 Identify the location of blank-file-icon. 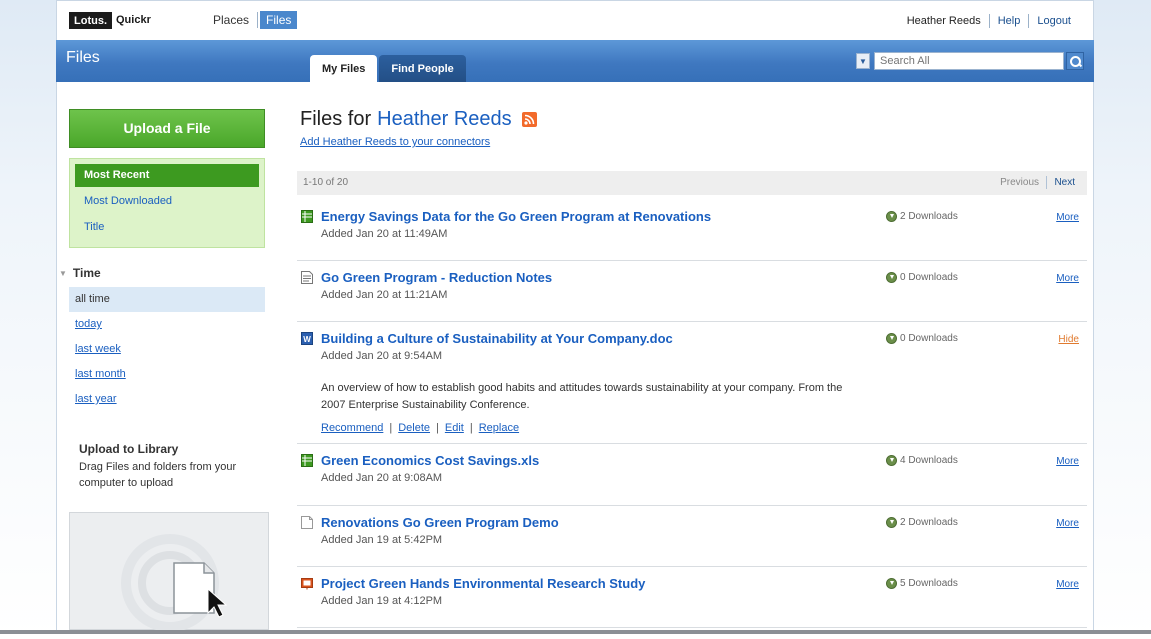
(307, 522).